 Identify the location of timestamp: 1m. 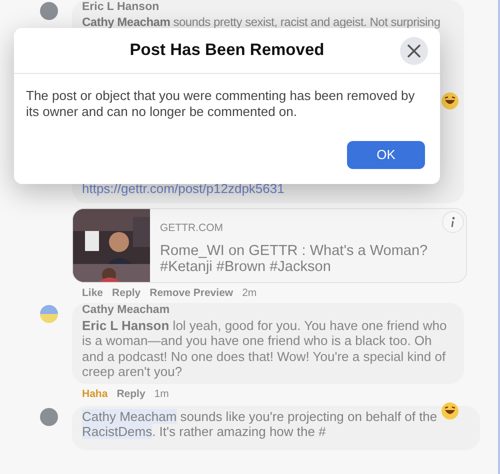
(161, 394).